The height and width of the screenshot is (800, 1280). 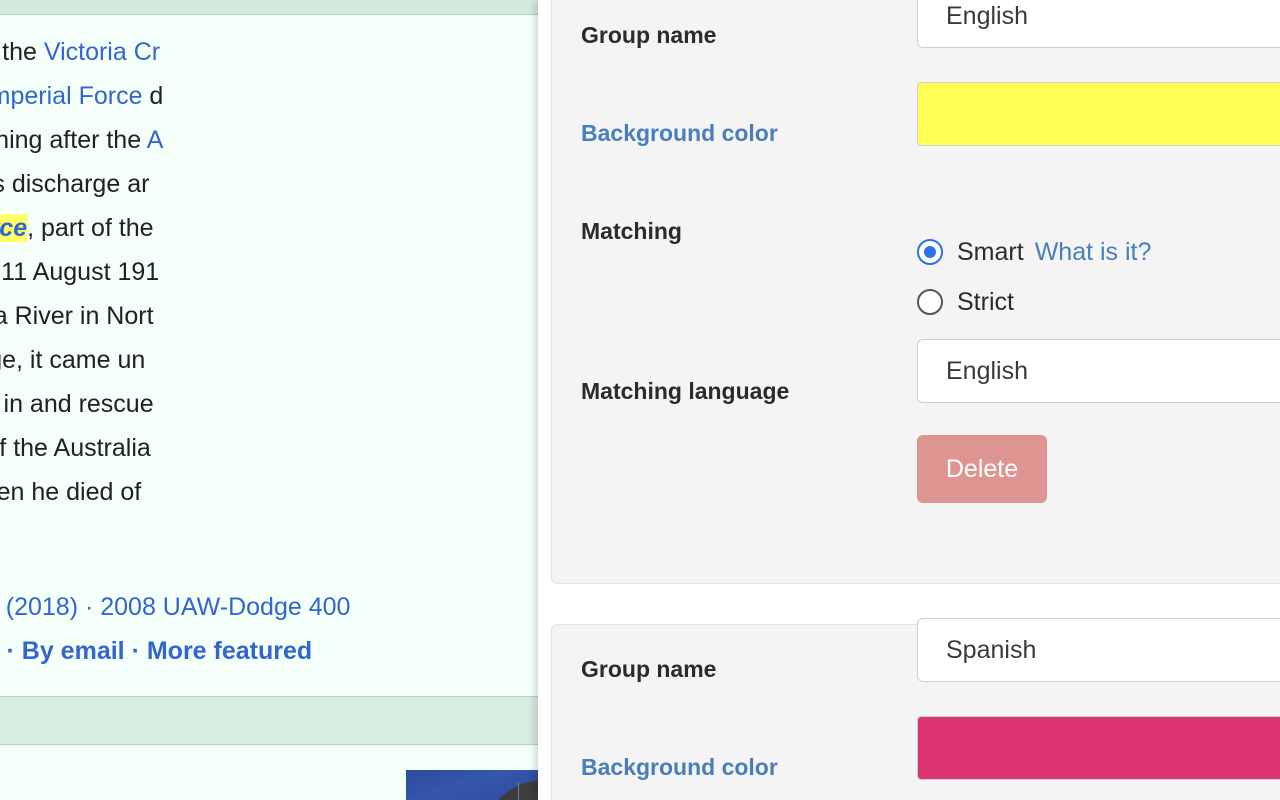 What do you see at coordinates (930, 302) in the screenshot?
I see `radio-strict-icon` at bounding box center [930, 302].